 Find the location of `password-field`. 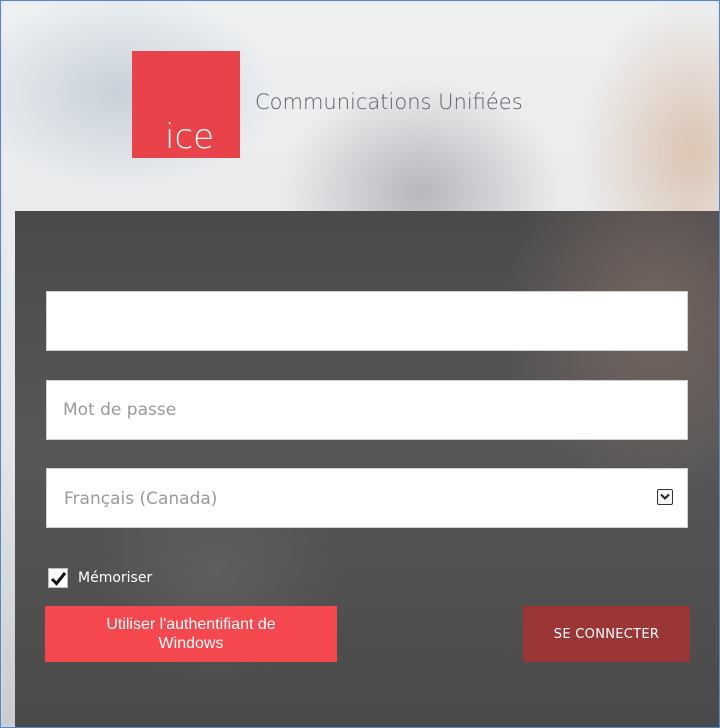

password-field is located at coordinates (367, 410).